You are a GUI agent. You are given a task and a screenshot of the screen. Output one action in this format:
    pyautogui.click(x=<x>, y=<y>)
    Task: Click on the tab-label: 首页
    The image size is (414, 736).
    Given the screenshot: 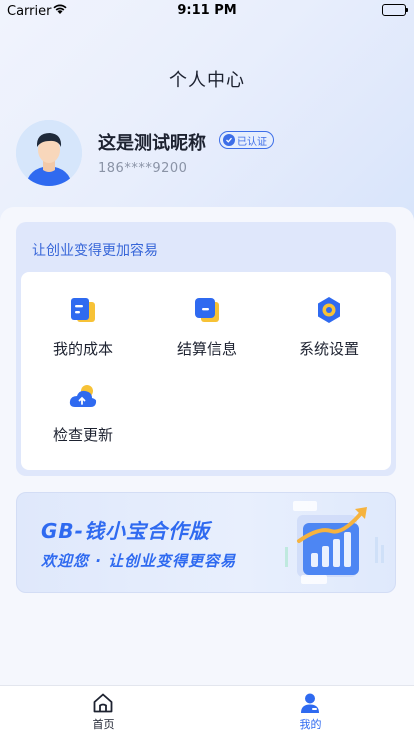 What is the action you would take?
    pyautogui.click(x=103, y=724)
    